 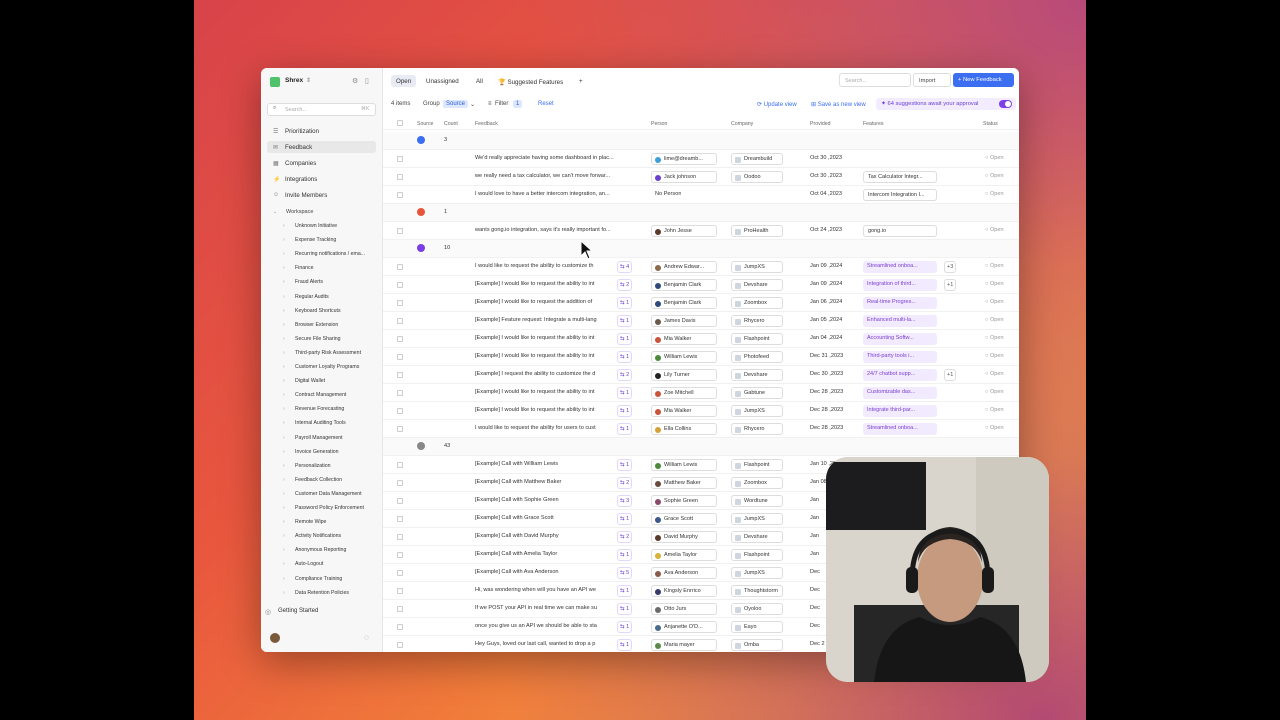 I want to click on feature-count-badge: ⇆ 4, so click(x=625, y=267).